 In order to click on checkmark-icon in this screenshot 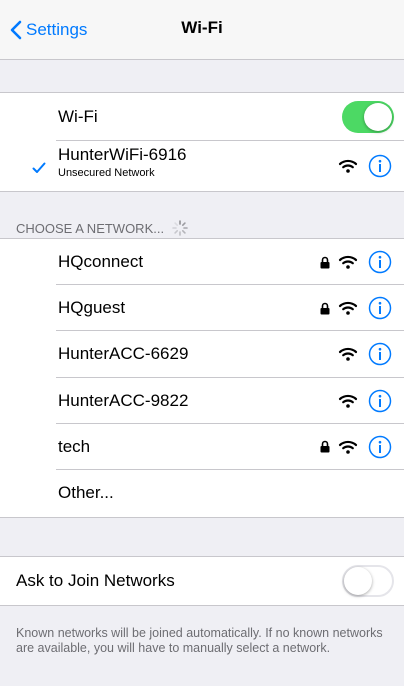, I will do `click(39, 167)`.